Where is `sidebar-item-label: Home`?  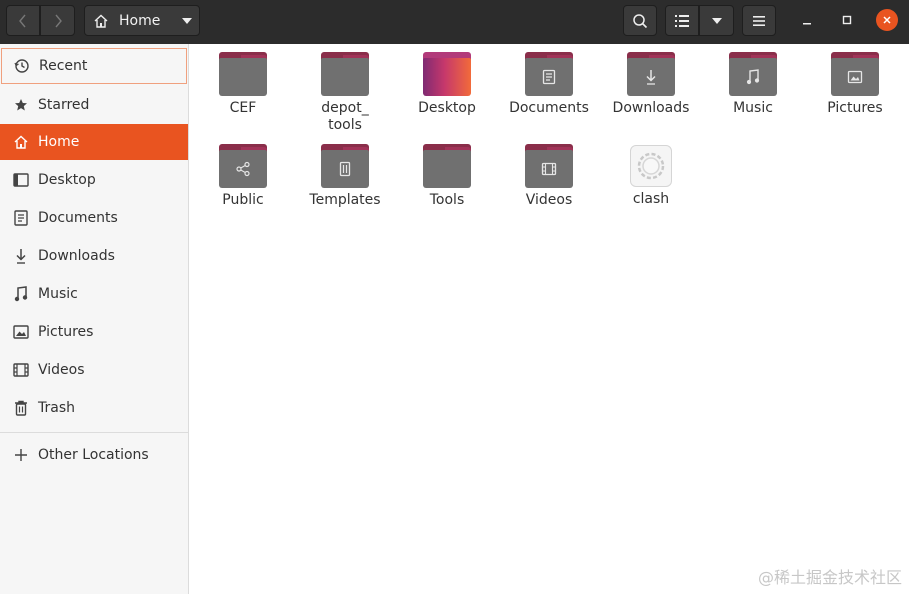
sidebar-item-label: Home is located at coordinates (59, 142).